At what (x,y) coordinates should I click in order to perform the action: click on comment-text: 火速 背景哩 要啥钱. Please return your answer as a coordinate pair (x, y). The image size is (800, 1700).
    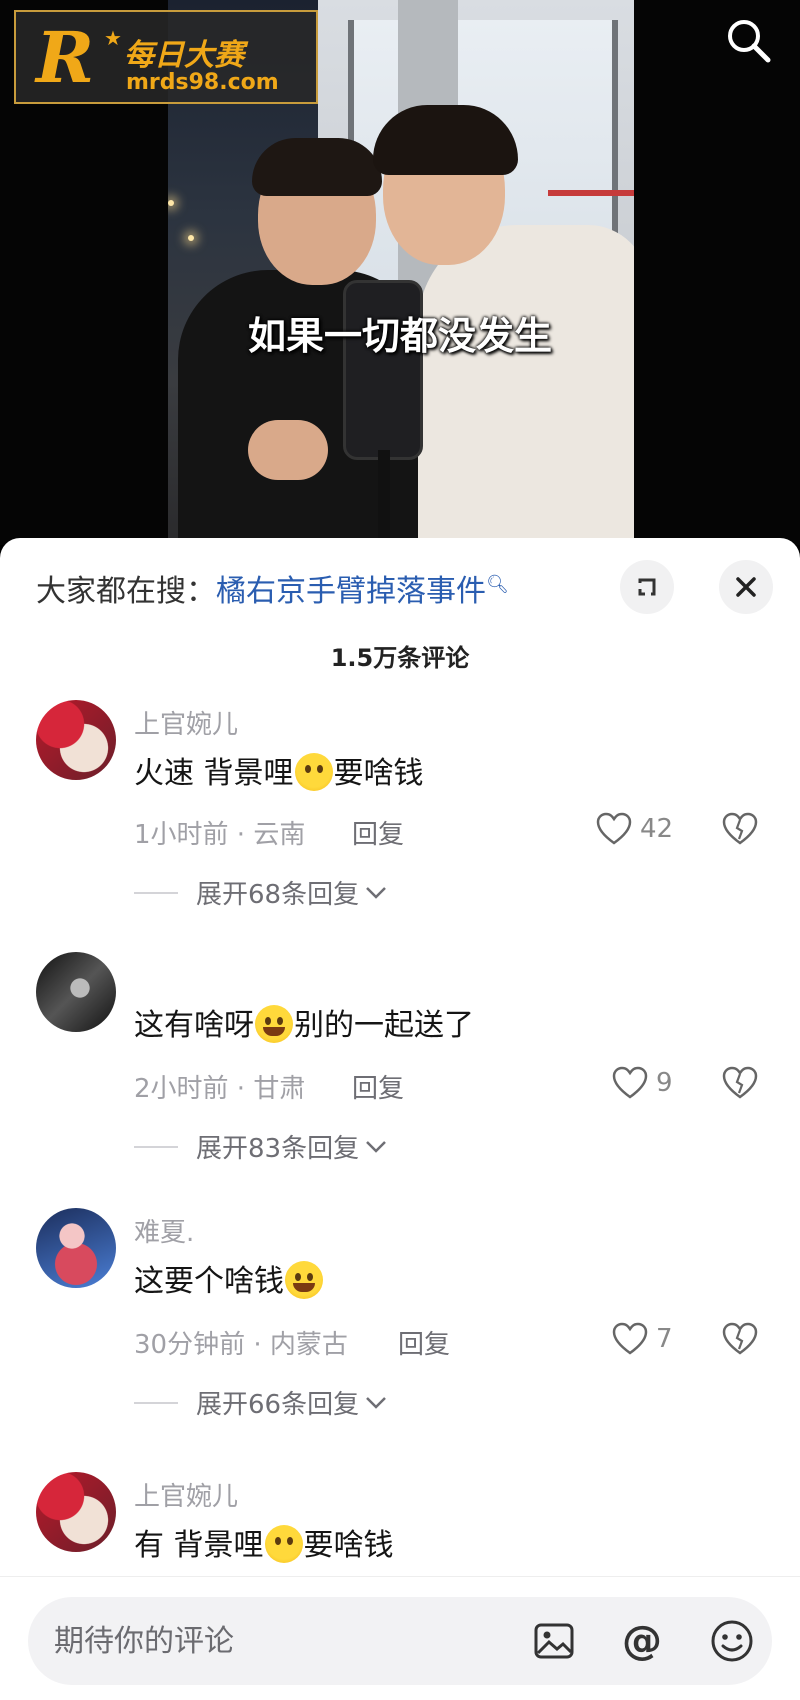
    Looking at the image, I should click on (279, 770).